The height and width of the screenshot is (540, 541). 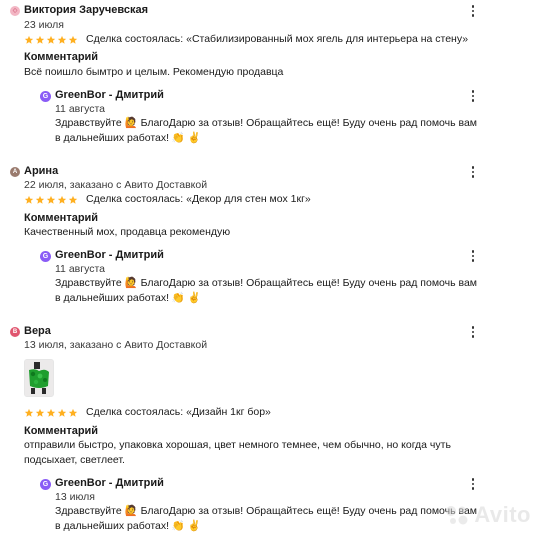 What do you see at coordinates (86, 10) in the screenshot?
I see `reviewer-name: Виктория Заручевская` at bounding box center [86, 10].